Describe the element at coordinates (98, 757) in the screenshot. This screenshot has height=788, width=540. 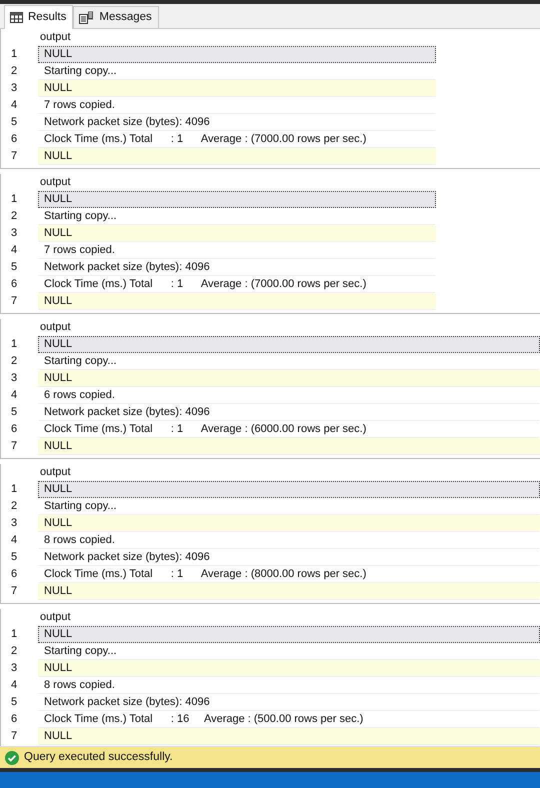
I see `status-text: Query executed successfully.` at that location.